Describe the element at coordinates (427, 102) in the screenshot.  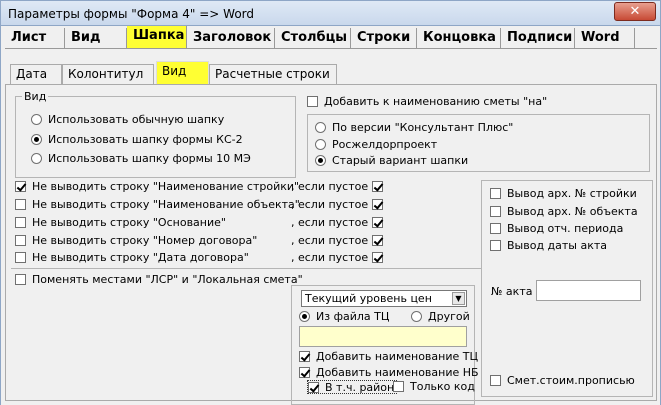
I see `add-name-checkbox: Добавить к наименованию сметы "на"` at that location.